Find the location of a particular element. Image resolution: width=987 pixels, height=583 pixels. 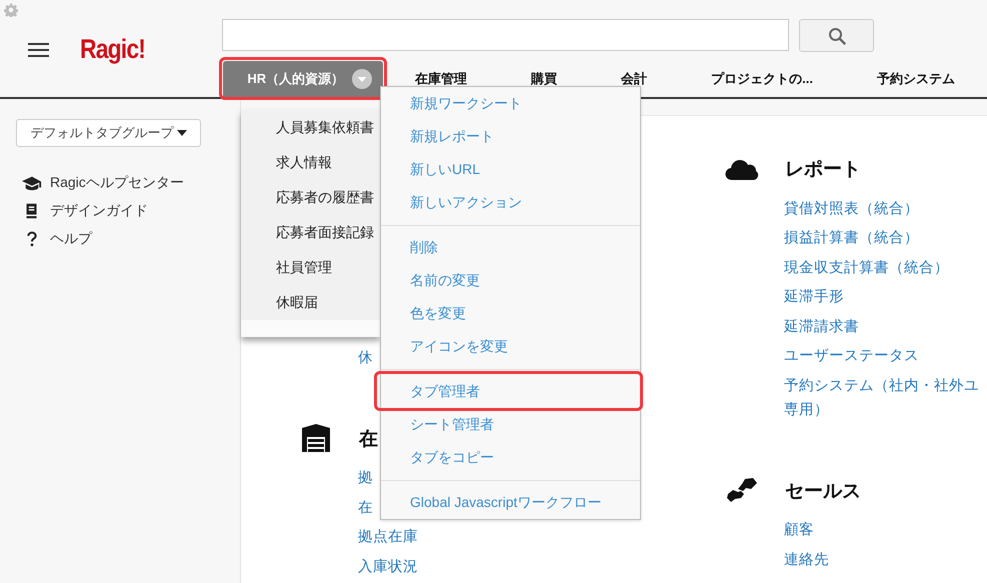

sheet-link: 拠点在庫 is located at coordinates (456, 537).